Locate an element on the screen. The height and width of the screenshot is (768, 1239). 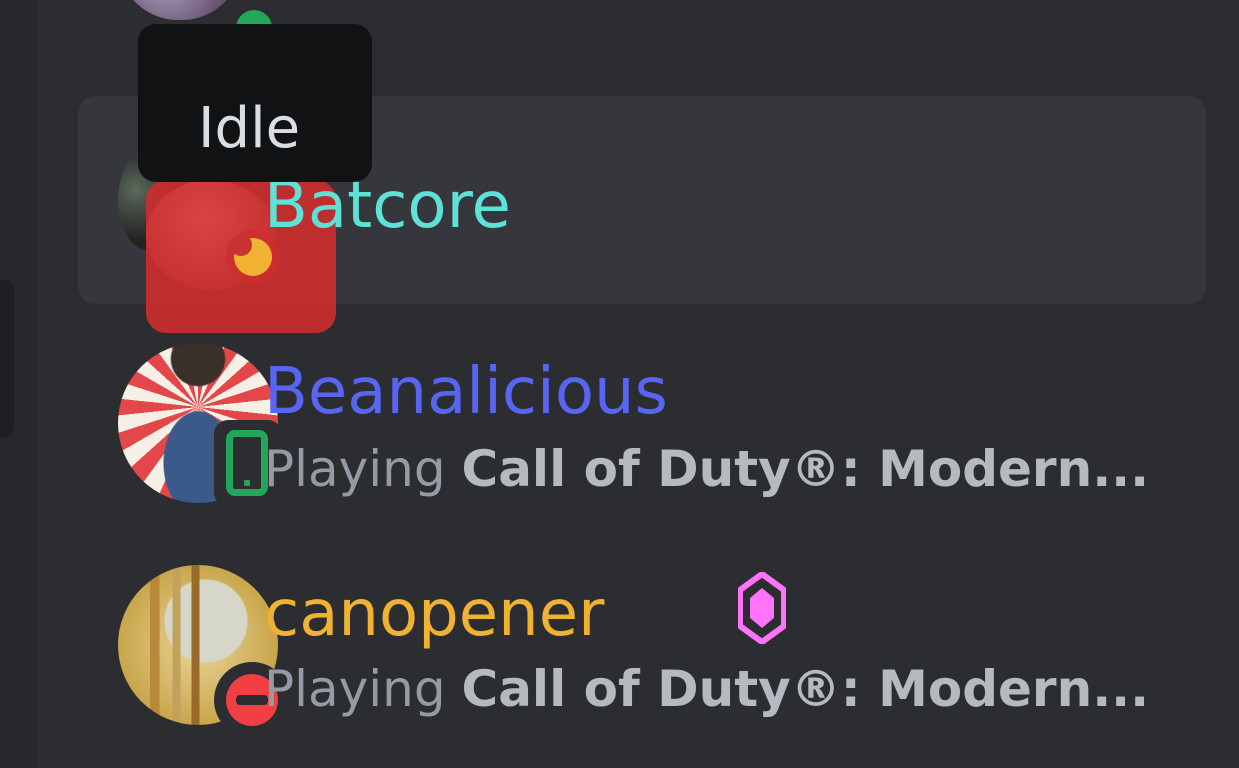
tooltip-text: Idle is located at coordinates (249, 128).